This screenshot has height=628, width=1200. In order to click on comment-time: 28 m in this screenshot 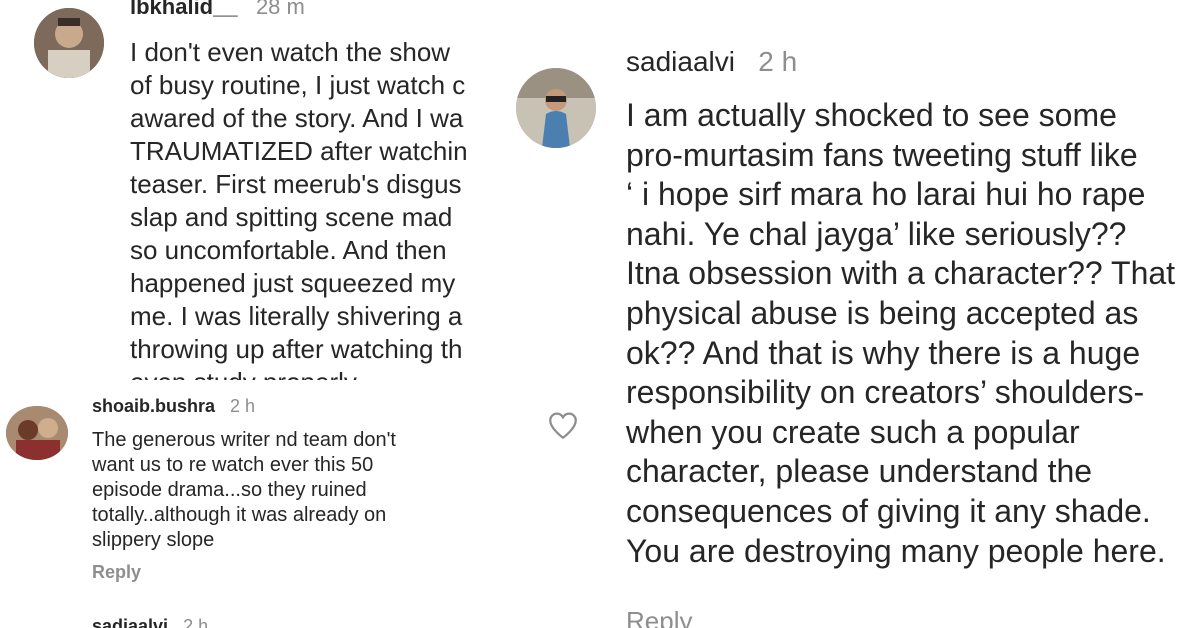, I will do `click(280, 9)`.